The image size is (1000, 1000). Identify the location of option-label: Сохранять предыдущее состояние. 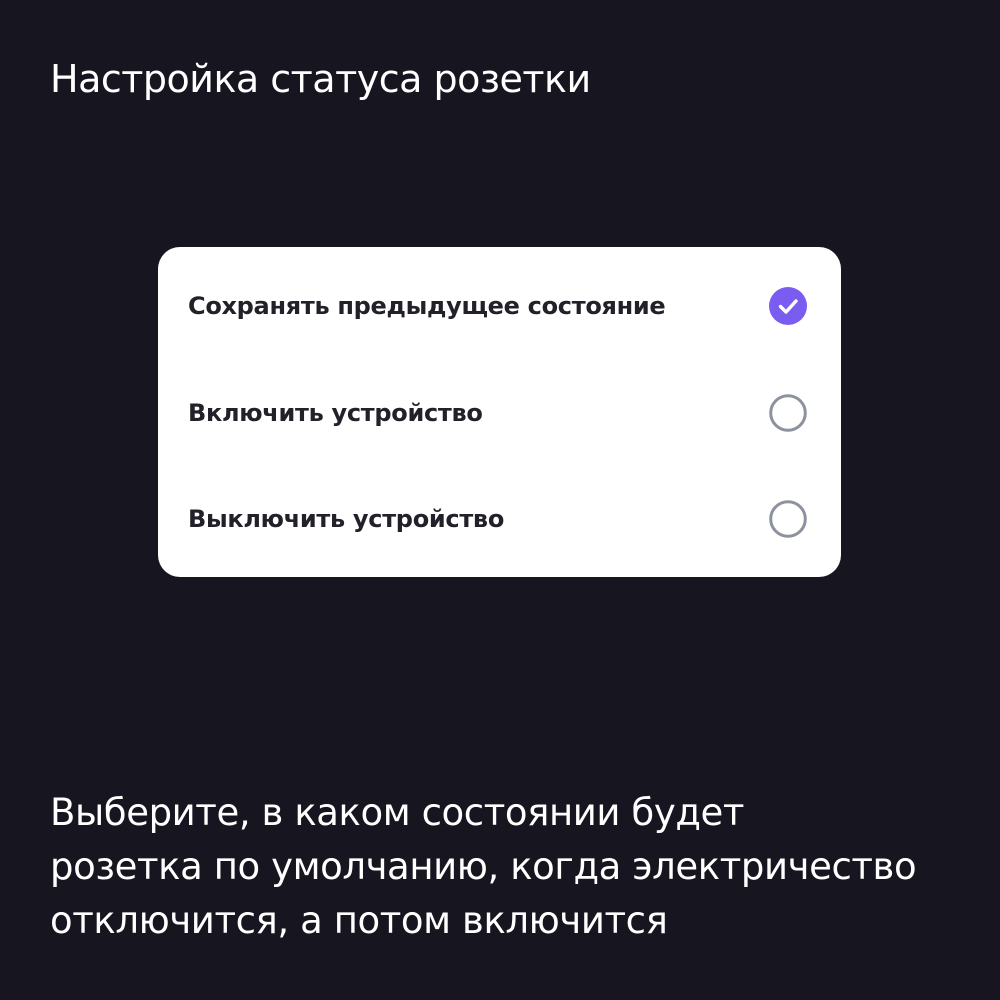
(427, 306).